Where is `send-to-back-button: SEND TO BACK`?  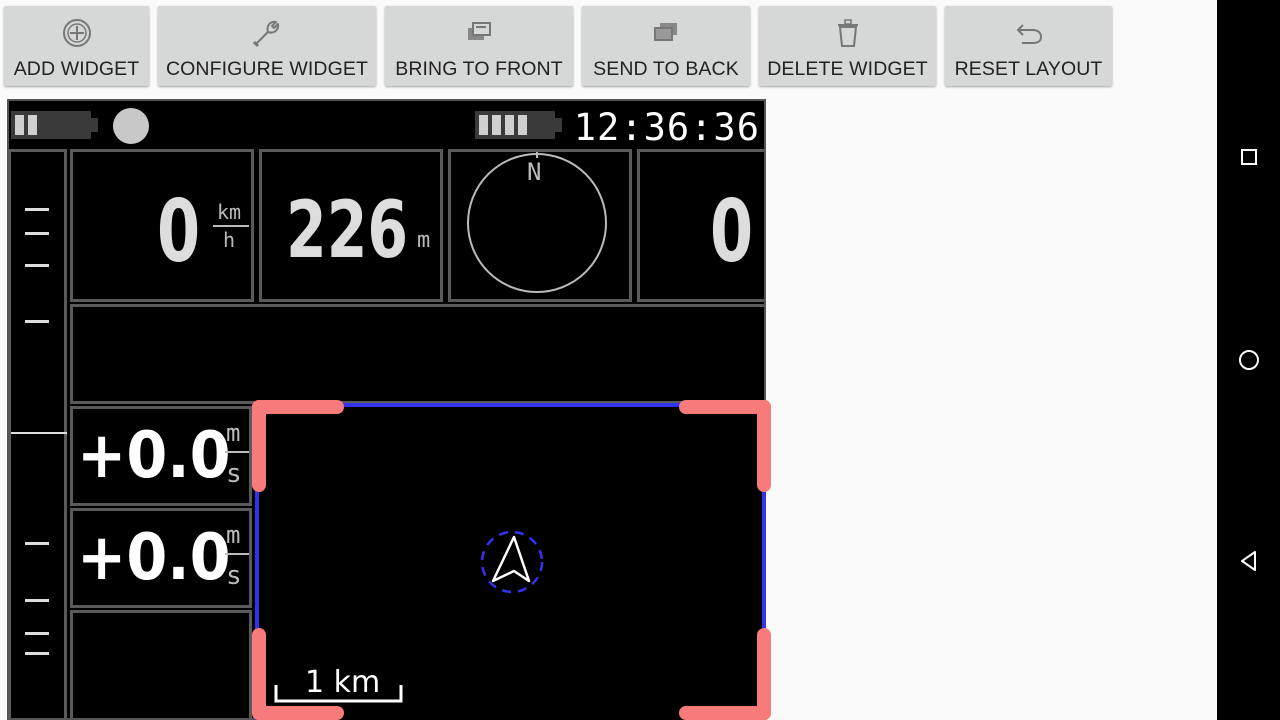
send-to-back-button: SEND TO BACK is located at coordinates (666, 46).